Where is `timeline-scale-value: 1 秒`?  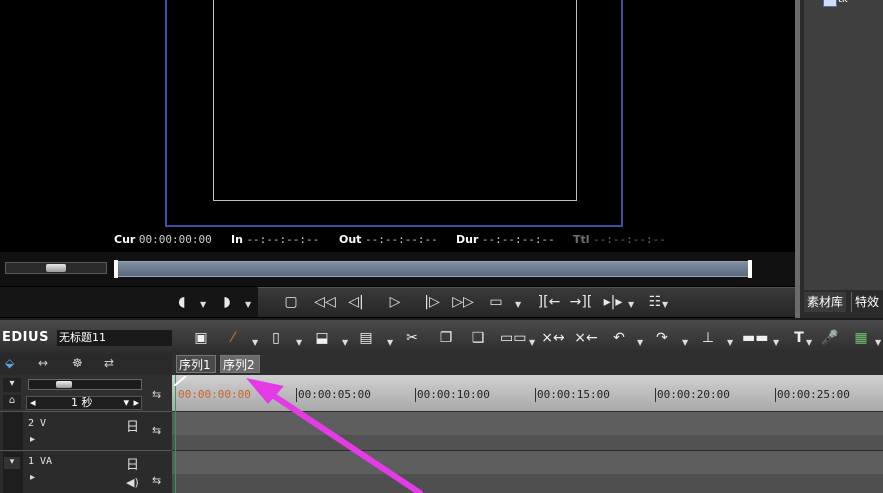
timeline-scale-value: 1 秒 is located at coordinates (82, 402).